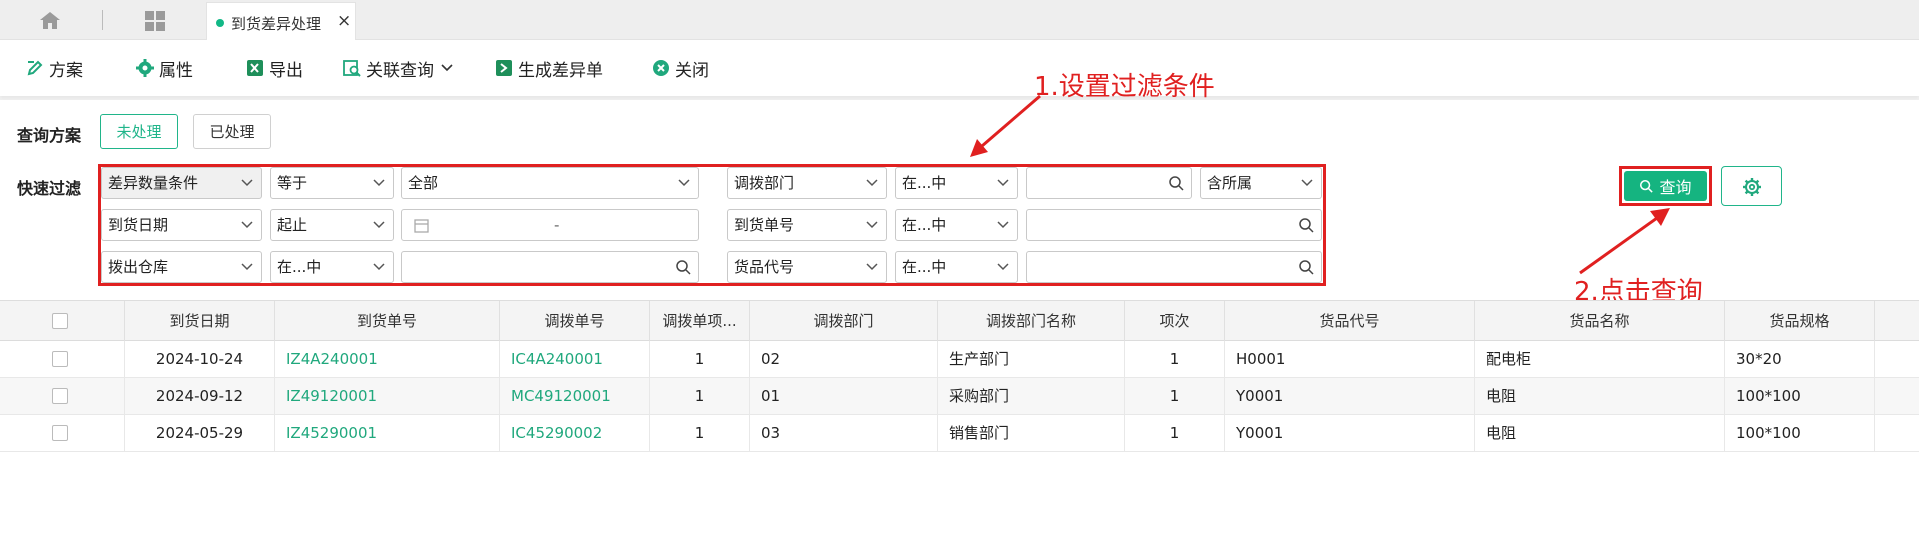  I want to click on top-tab-bar: 到货差异处理 ×, so click(959, 20).